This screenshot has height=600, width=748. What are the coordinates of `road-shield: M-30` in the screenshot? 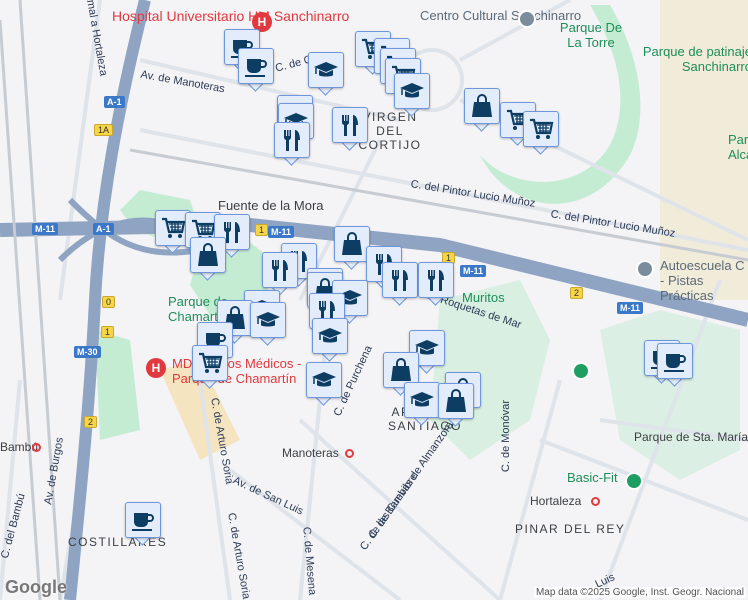 It's located at (87, 352).